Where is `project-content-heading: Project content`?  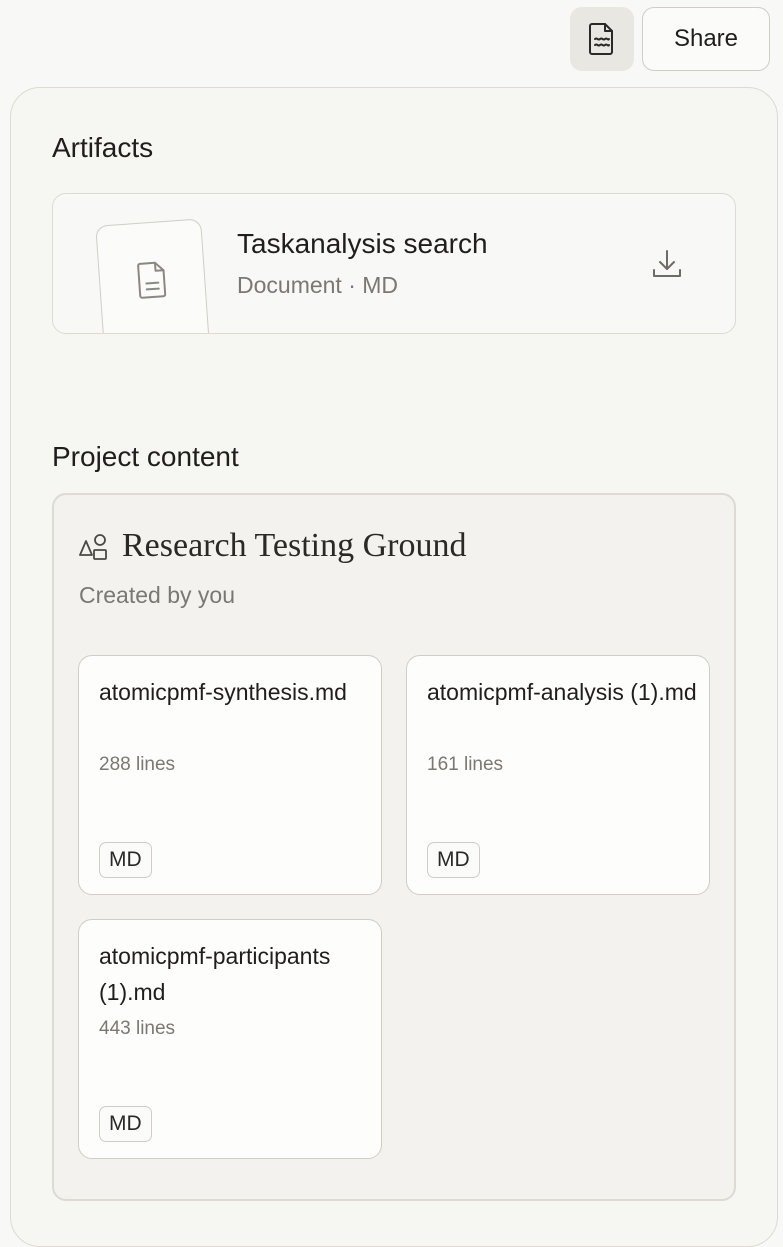 project-content-heading: Project content is located at coordinates (145, 456).